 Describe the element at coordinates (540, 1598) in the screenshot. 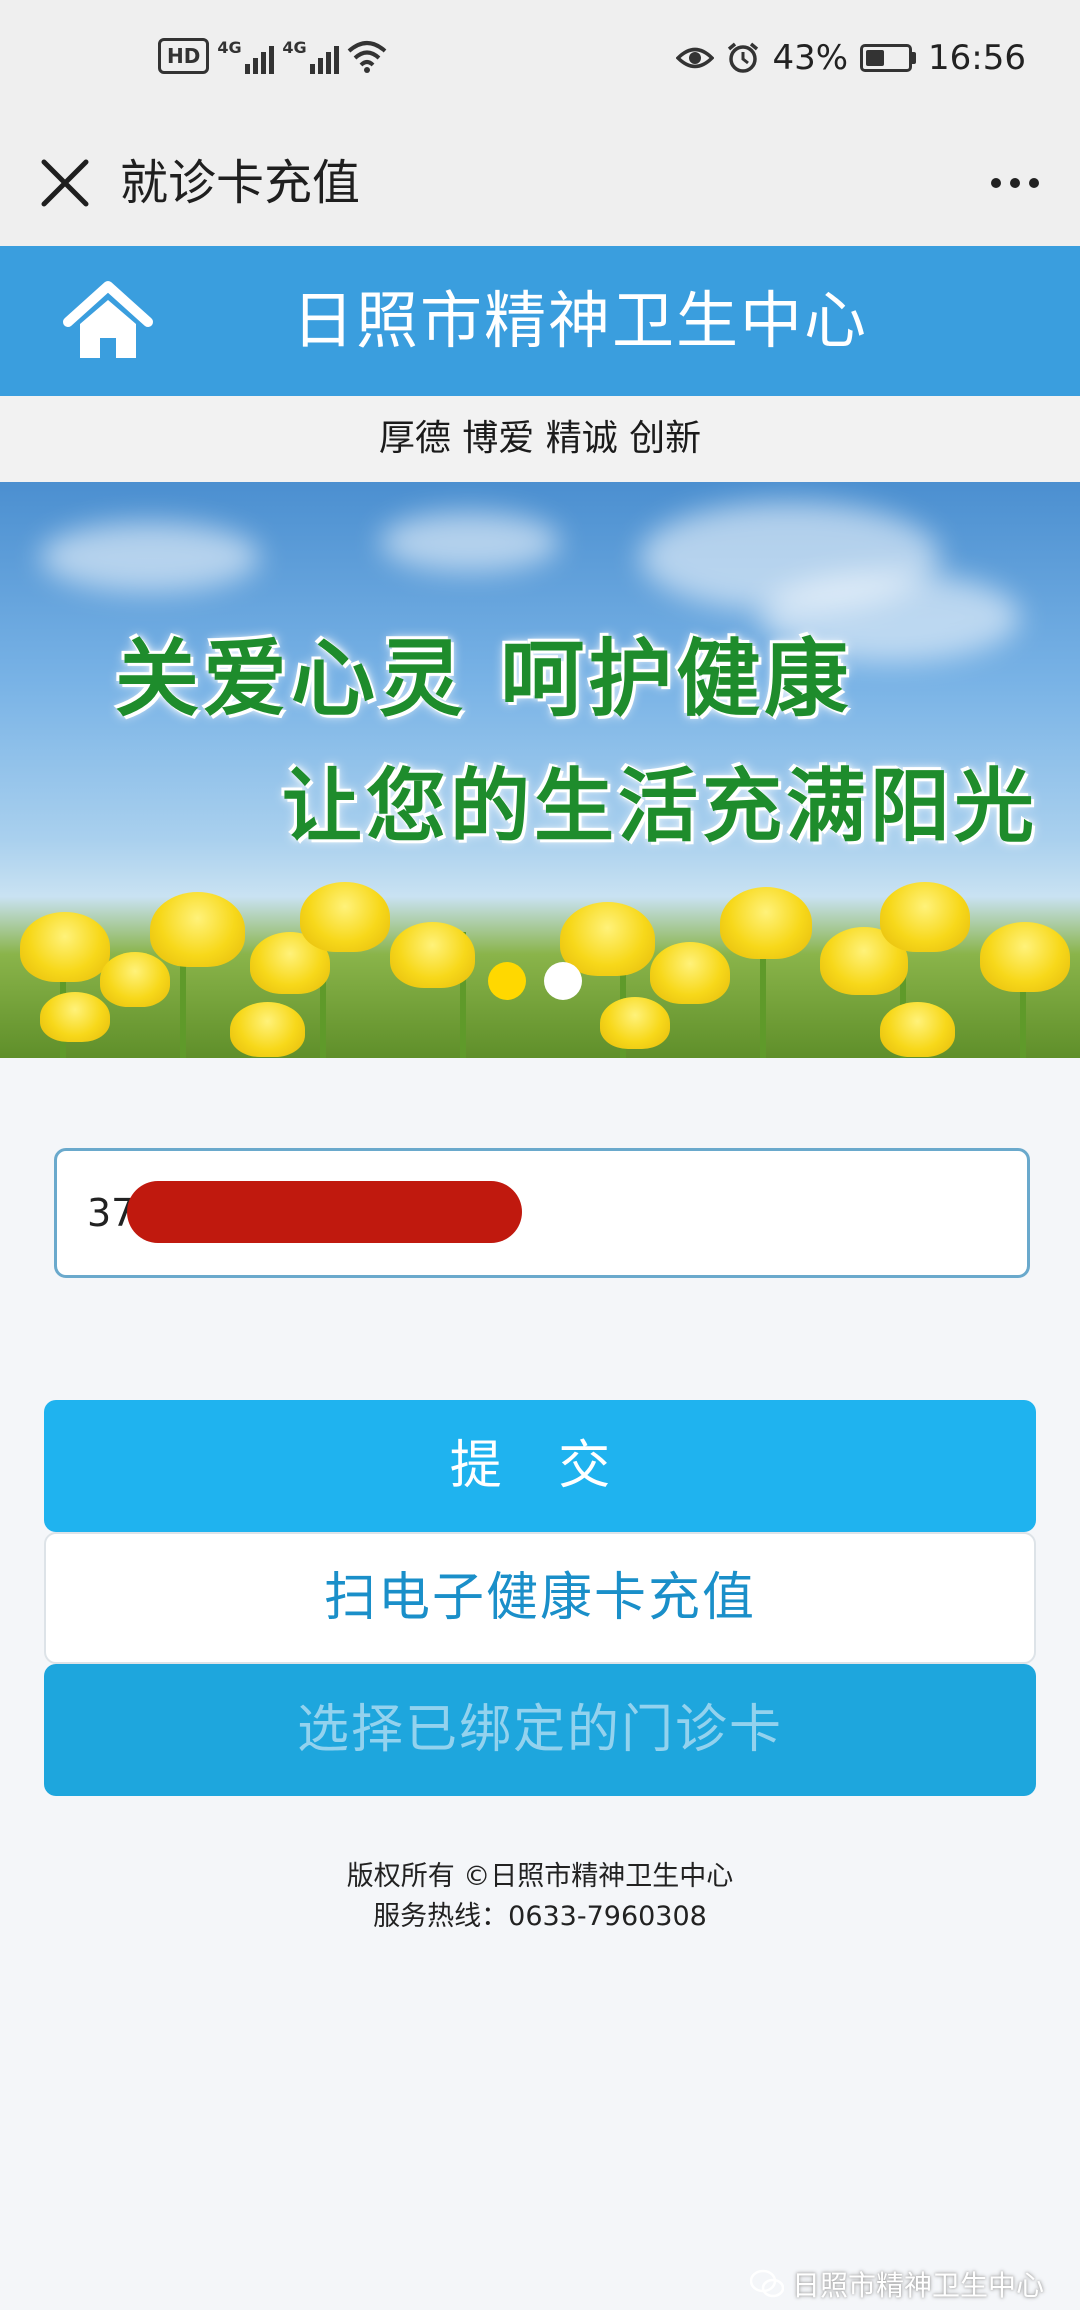

I see `scan-health-card-button: 扫电子健康卡充值` at that location.